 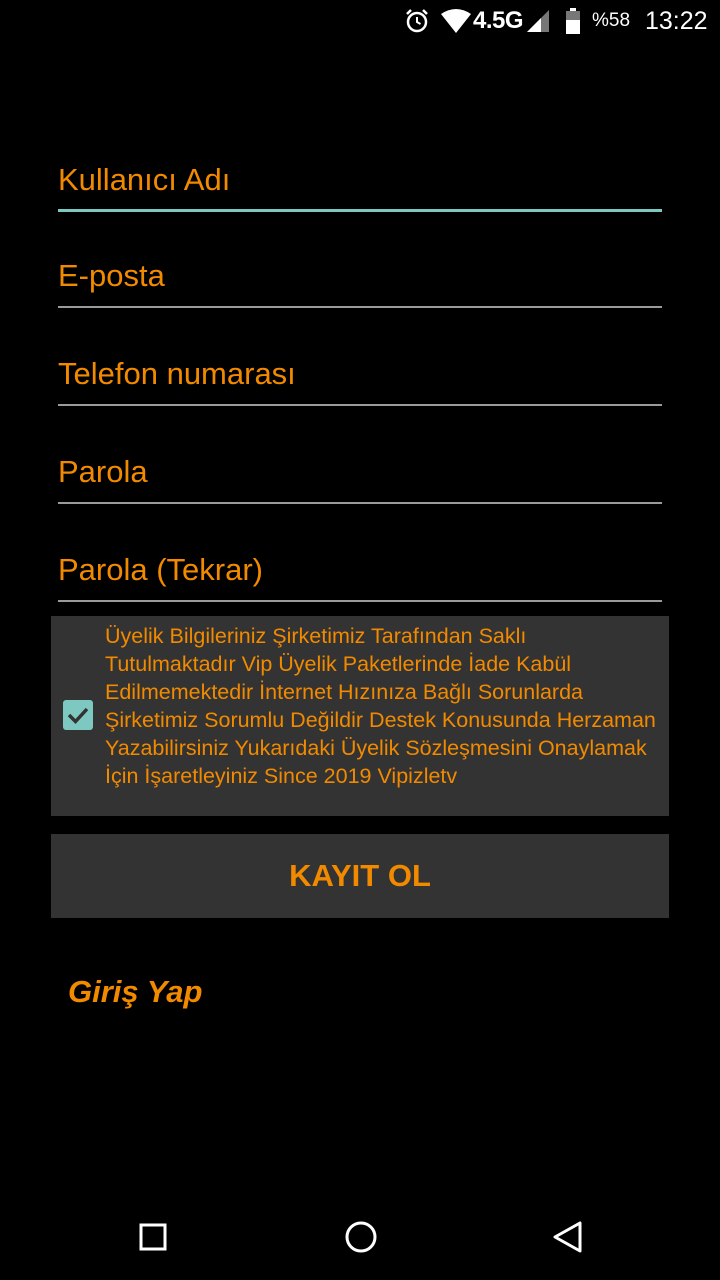 I want to click on back-icon, so click(x=567, y=1240).